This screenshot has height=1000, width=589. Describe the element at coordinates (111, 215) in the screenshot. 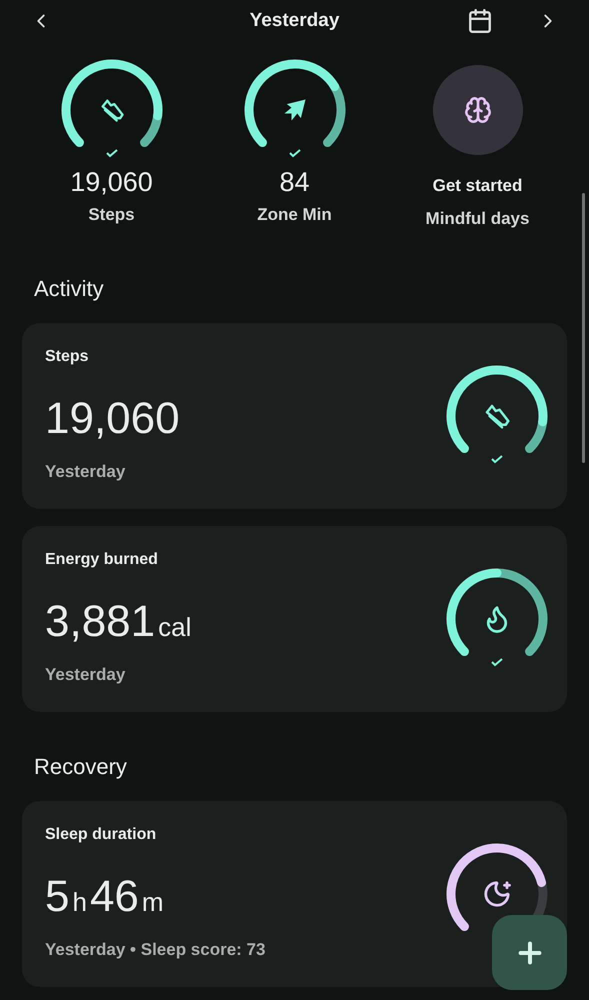

I see `summary-label: Steps` at that location.